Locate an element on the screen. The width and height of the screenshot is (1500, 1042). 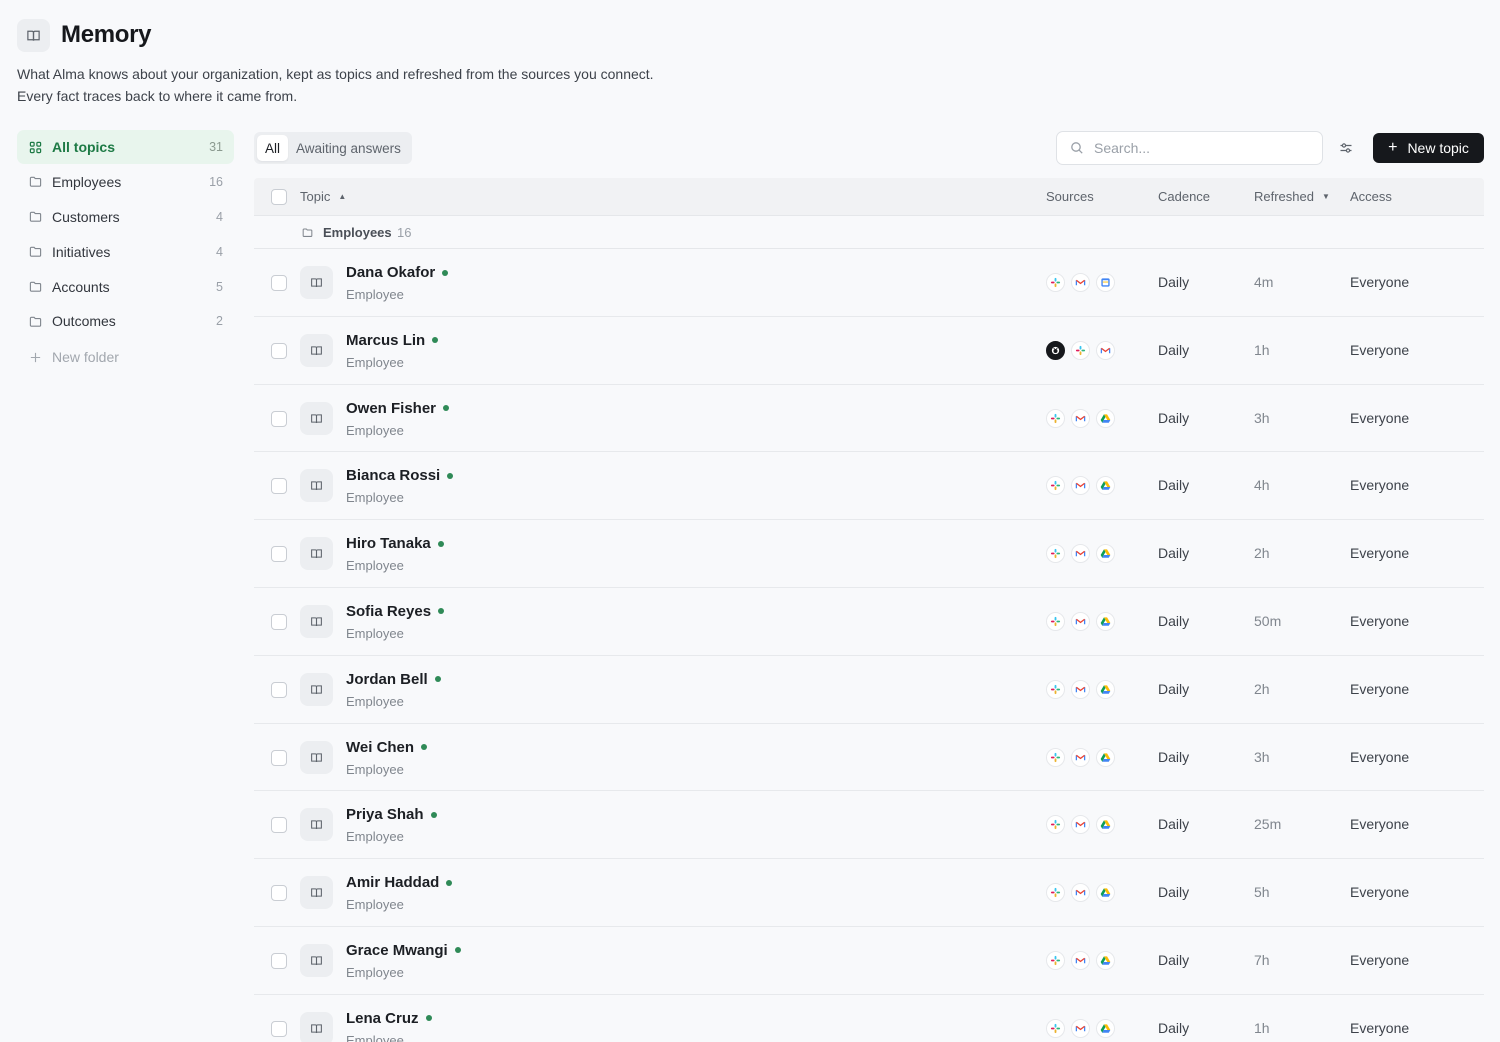
column-refreshed-label: Refreshed is located at coordinates (1284, 196).